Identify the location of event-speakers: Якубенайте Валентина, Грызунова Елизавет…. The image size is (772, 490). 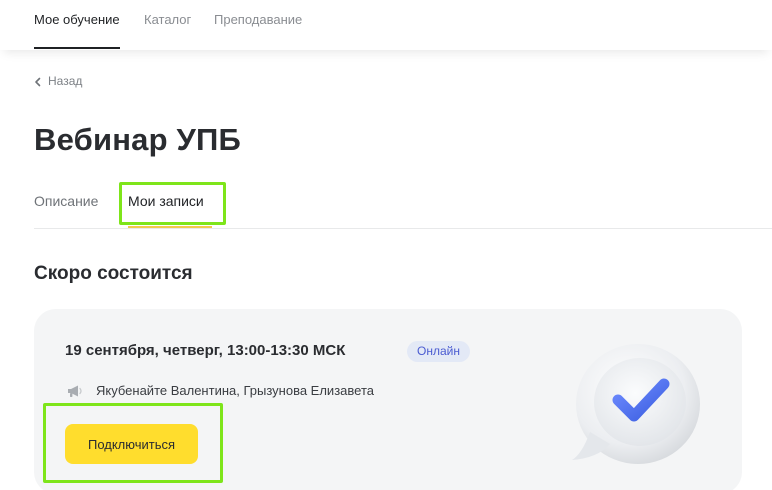
(220, 390).